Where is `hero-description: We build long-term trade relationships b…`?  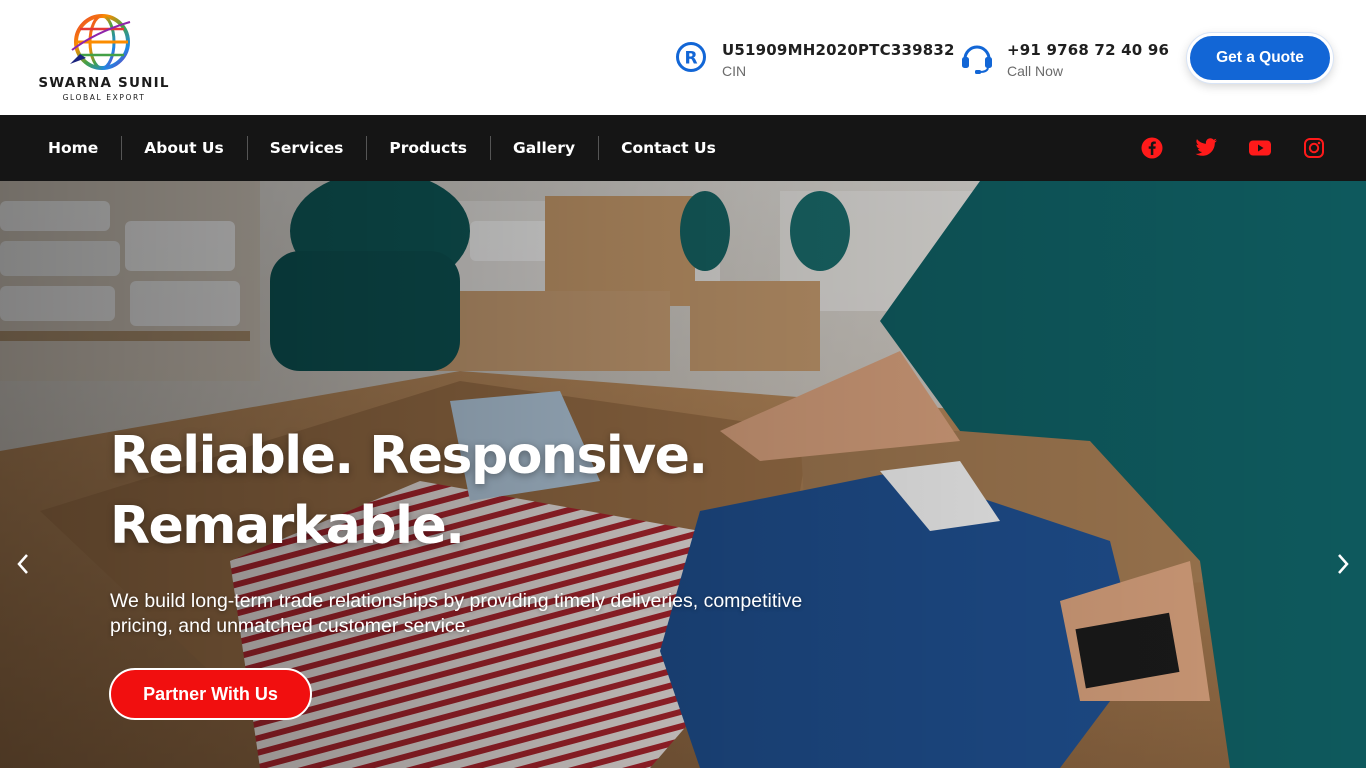 hero-description: We build long-term trade relationships b… is located at coordinates (456, 613).